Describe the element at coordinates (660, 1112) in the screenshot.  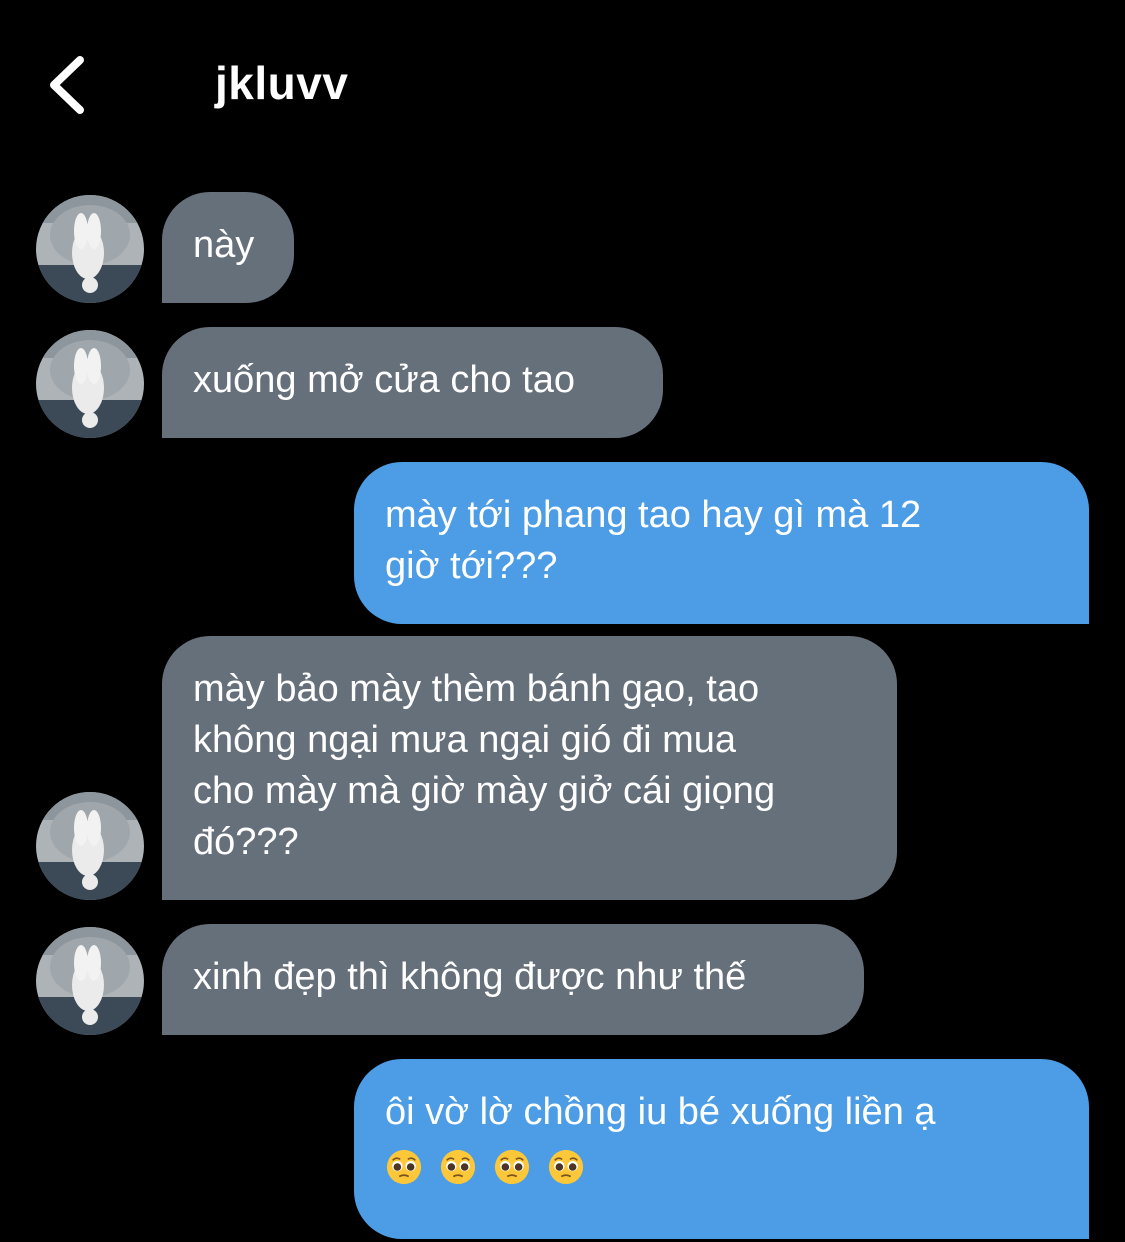
I see `message-text: ôi vờ lờ chồng iu bé xuống liền ạ` at that location.